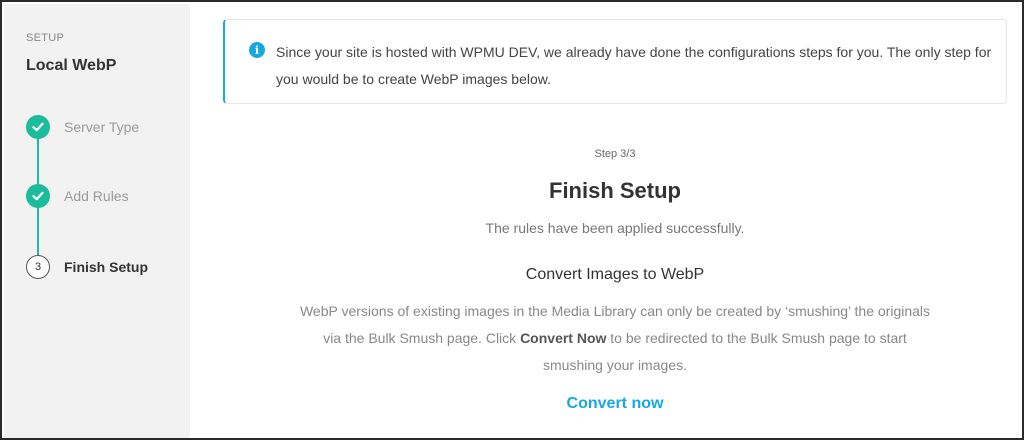 Image resolution: width=1024 pixels, height=440 pixels. Describe the element at coordinates (38, 267) in the screenshot. I see `step-number: 3` at that location.